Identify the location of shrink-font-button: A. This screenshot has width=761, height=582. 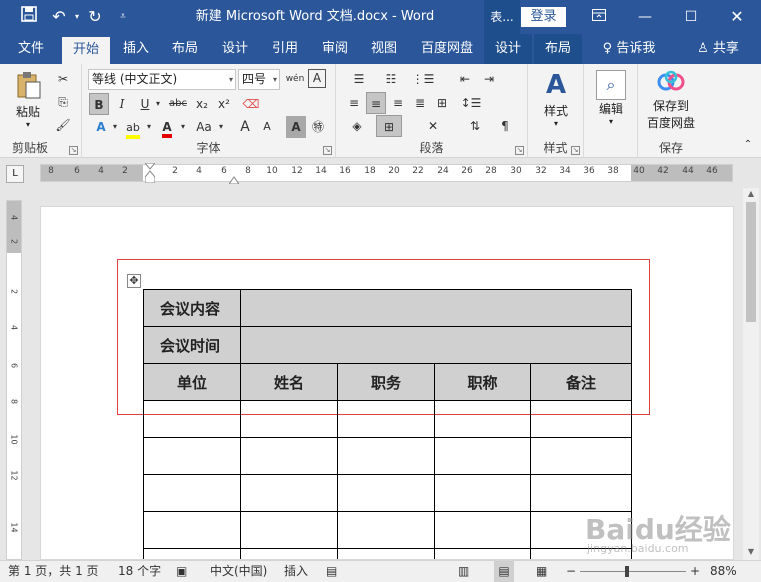
(267, 127).